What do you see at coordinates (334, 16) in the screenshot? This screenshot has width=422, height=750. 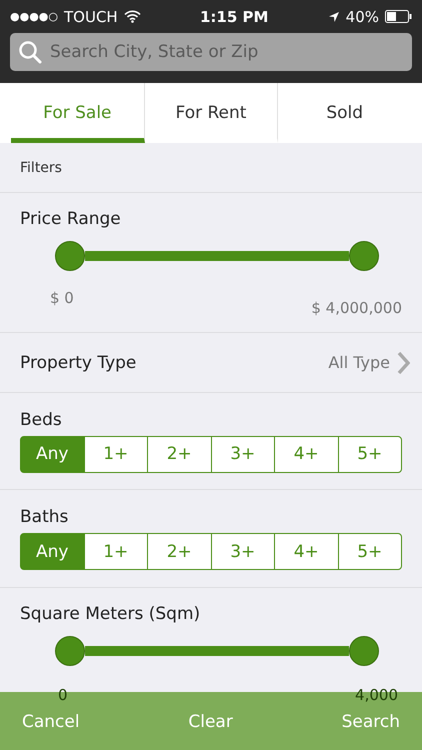 I see `location-arrow-icon` at bounding box center [334, 16].